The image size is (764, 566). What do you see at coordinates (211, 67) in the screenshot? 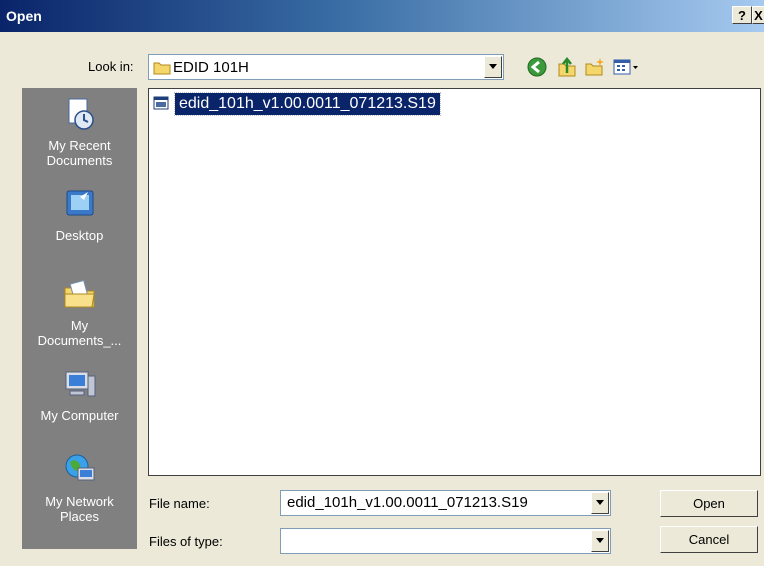
I see `look-in-value: EDID 101H` at bounding box center [211, 67].